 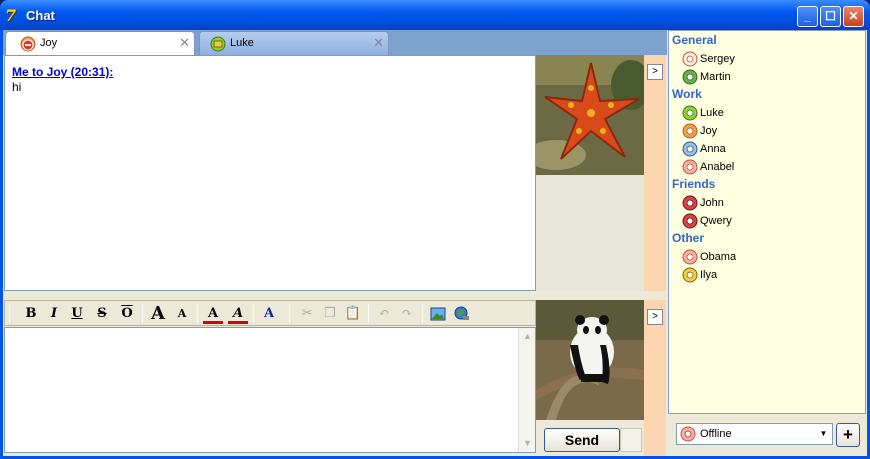 What do you see at coordinates (31, 314) in the screenshot?
I see `bold-button: B` at bounding box center [31, 314].